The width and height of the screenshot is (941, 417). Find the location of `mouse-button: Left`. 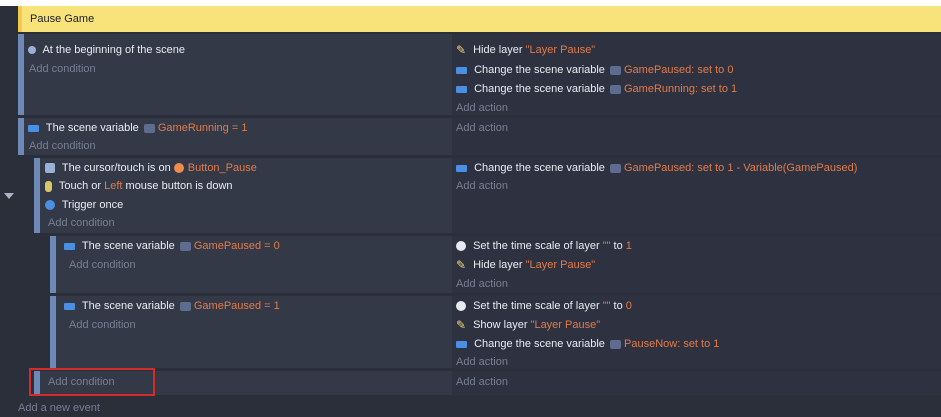

mouse-button: Left is located at coordinates (113, 186).